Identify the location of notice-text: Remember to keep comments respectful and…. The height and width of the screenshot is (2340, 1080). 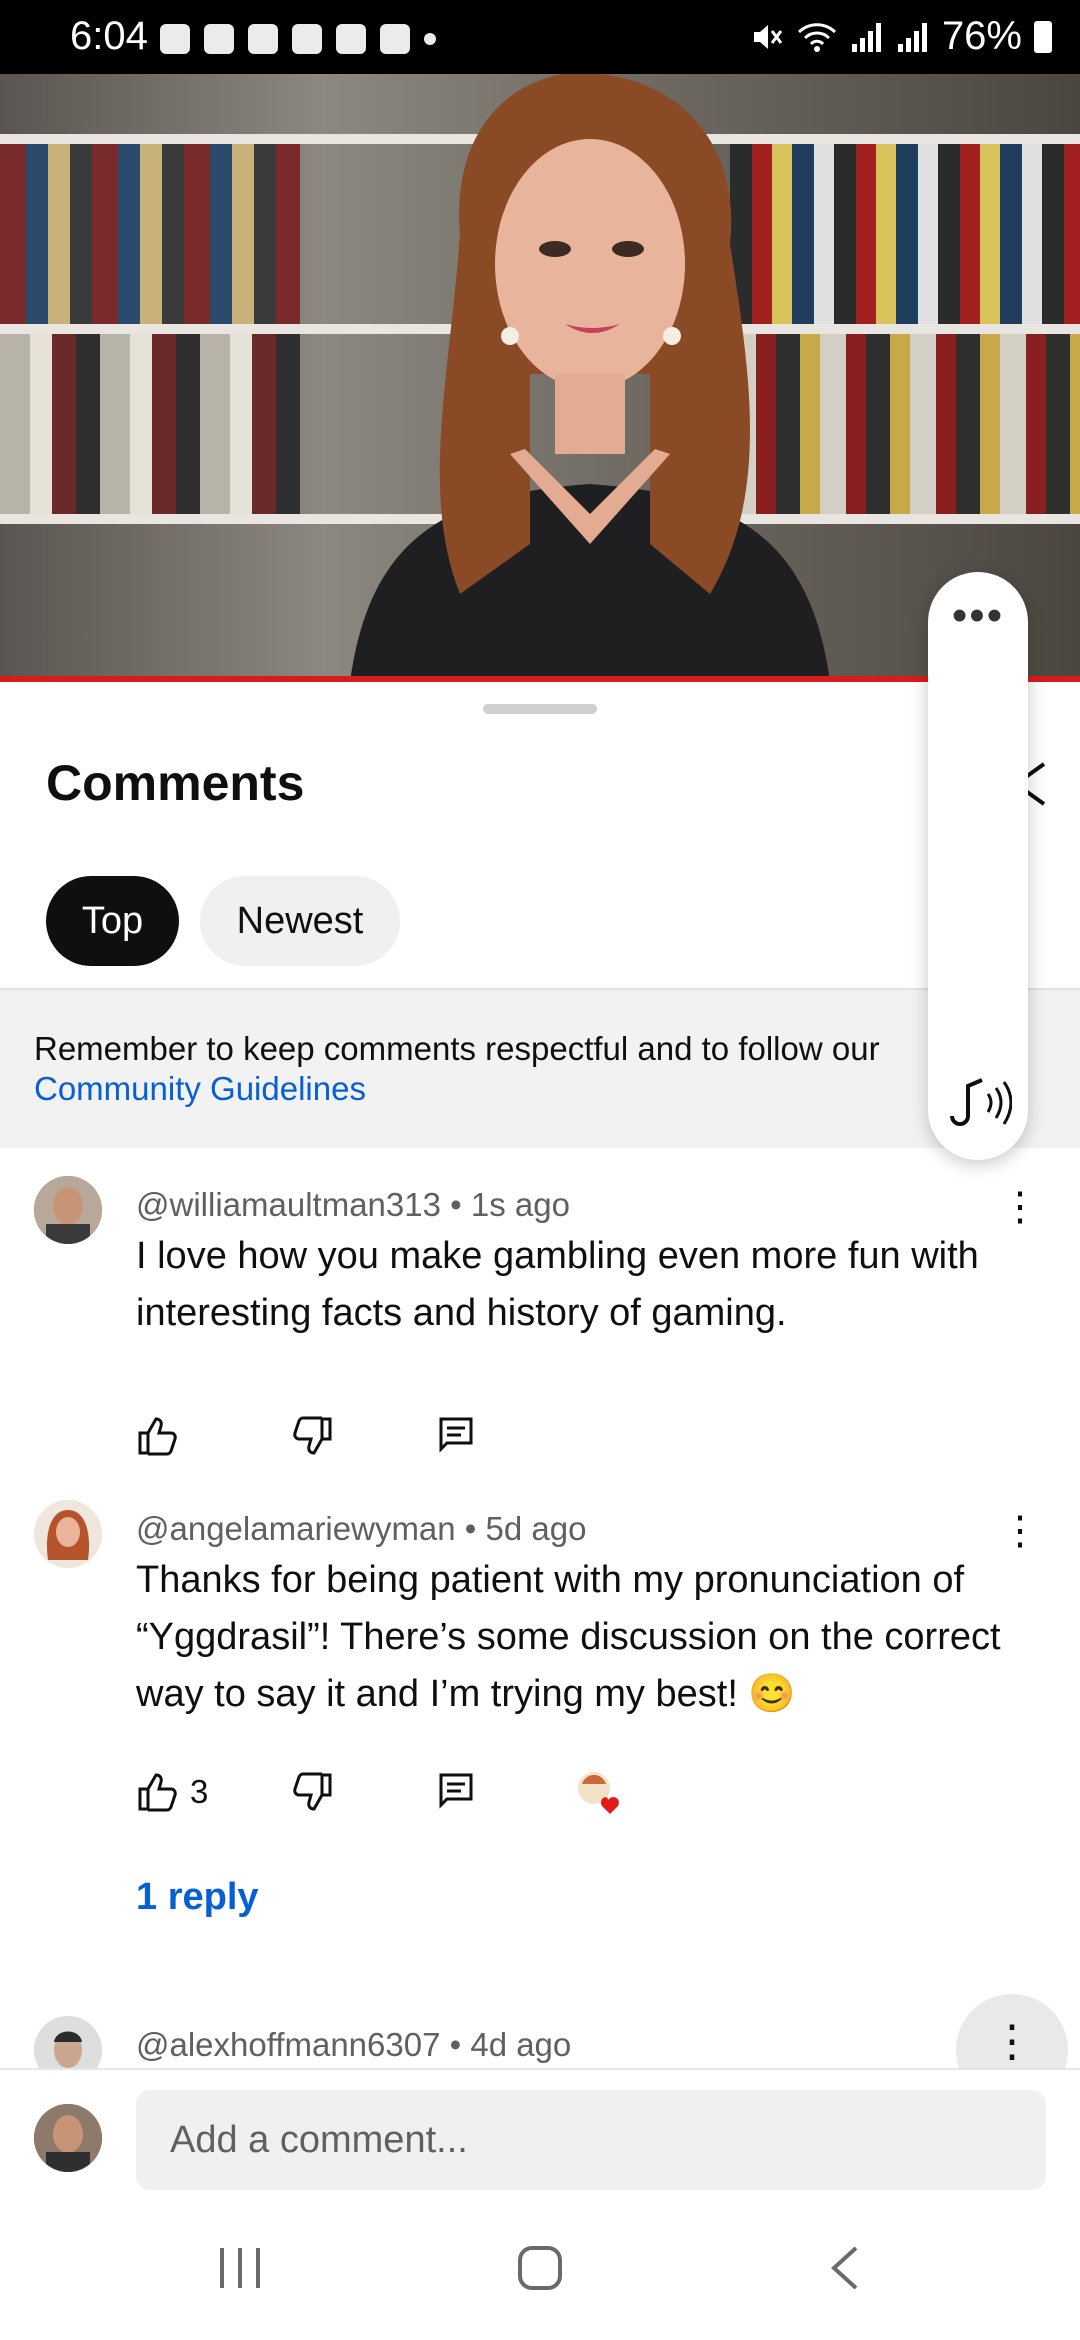
(457, 1048).